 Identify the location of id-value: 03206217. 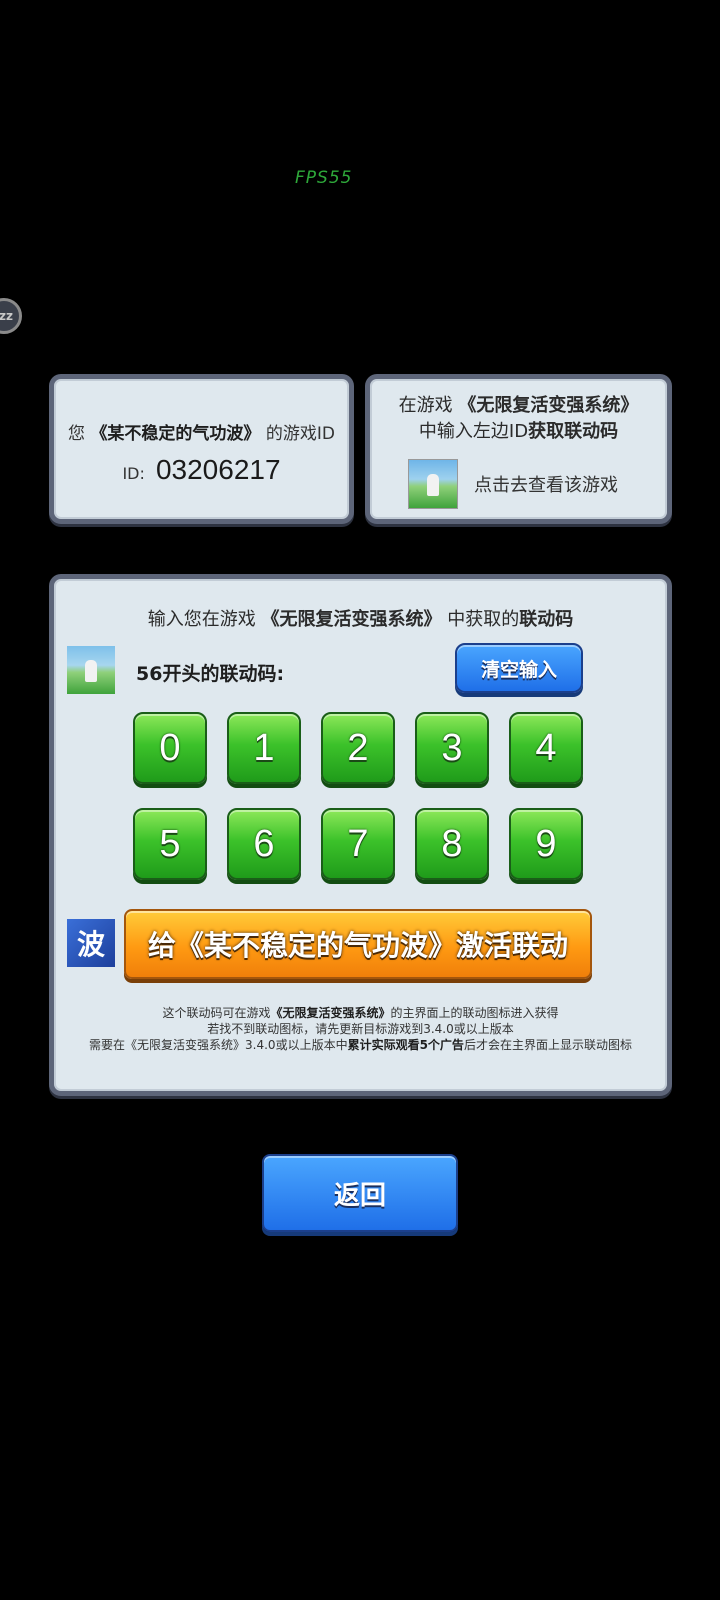
(218, 469).